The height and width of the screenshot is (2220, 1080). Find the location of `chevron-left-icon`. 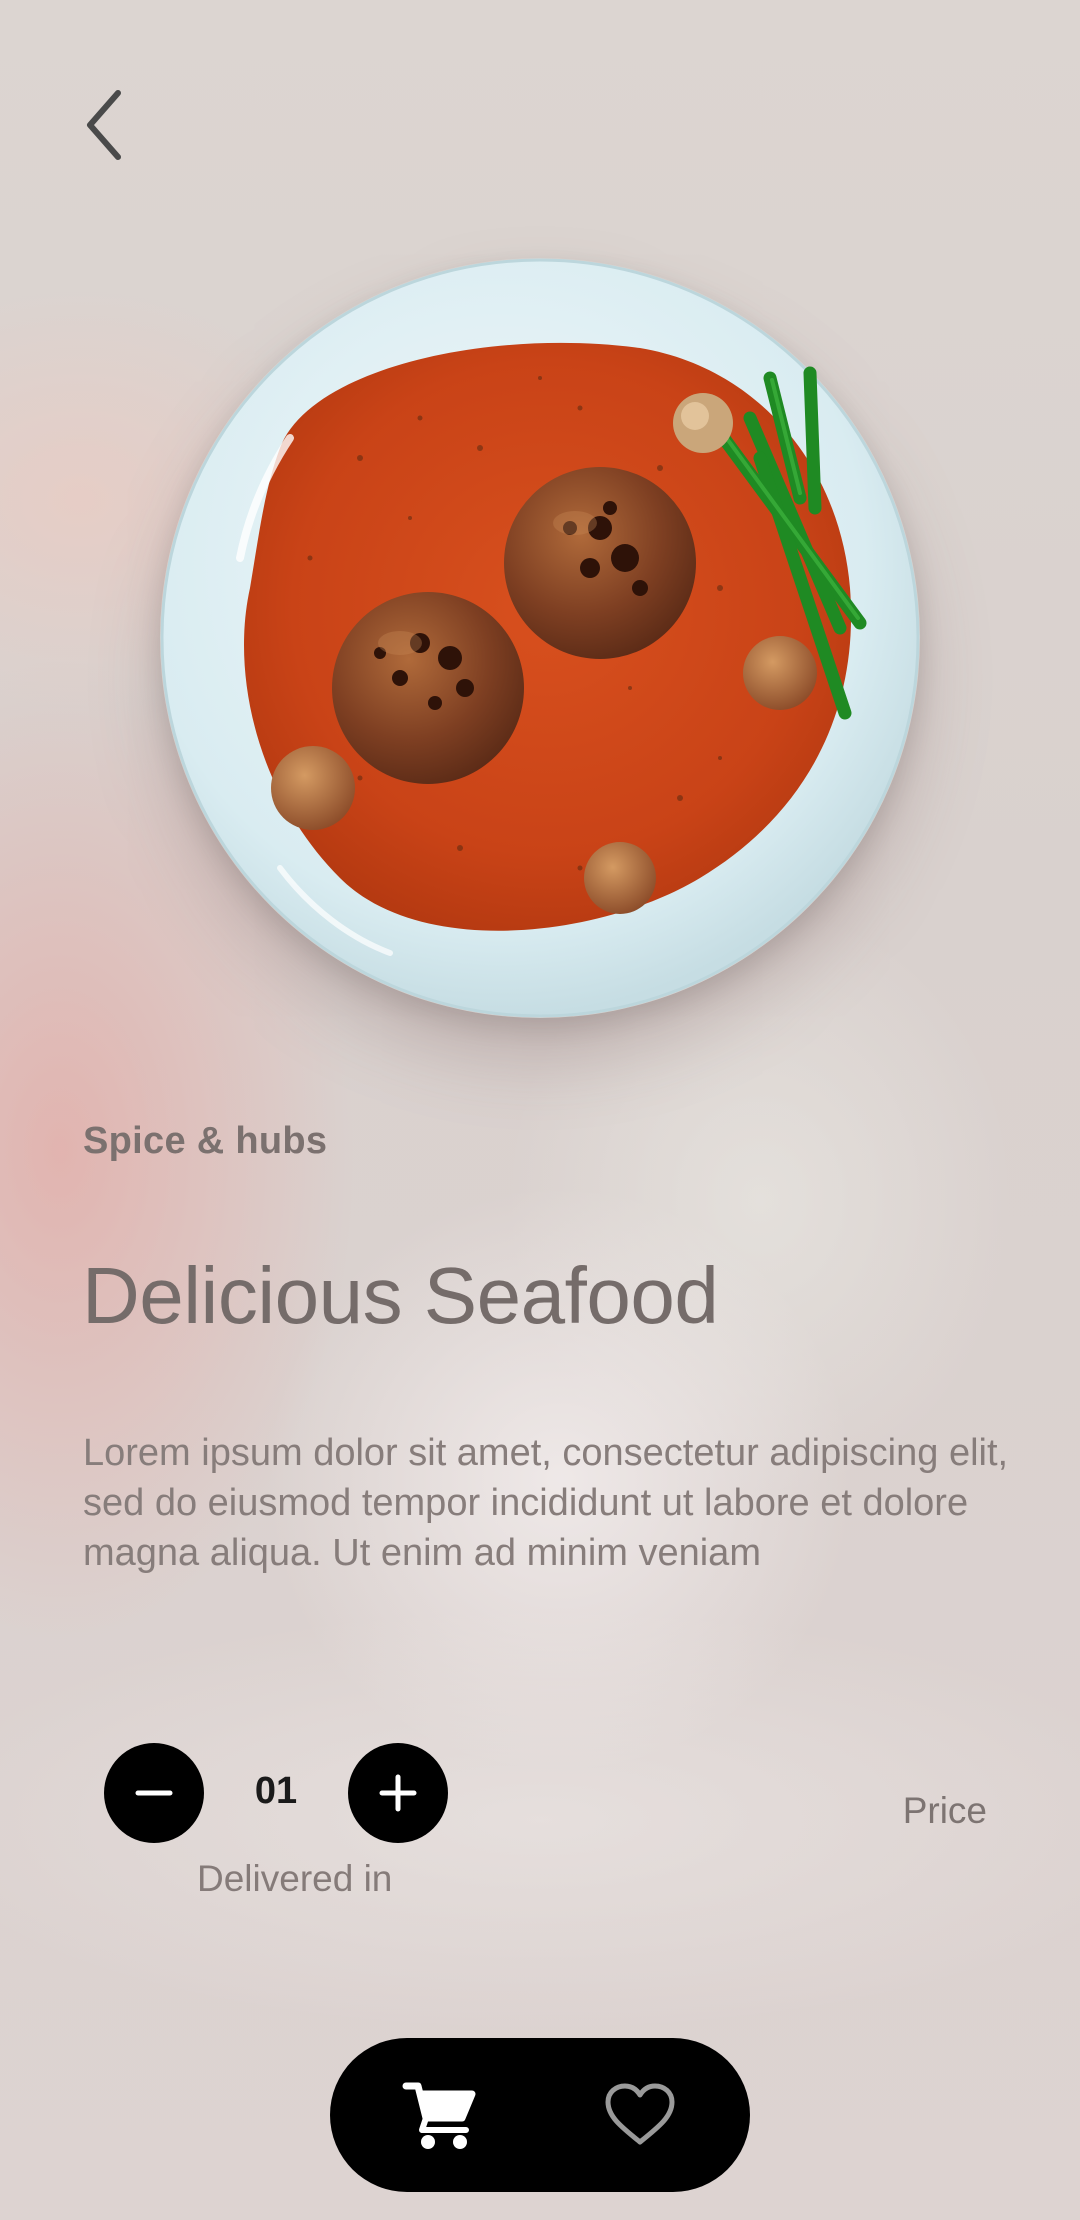

chevron-left-icon is located at coordinates (104, 125).